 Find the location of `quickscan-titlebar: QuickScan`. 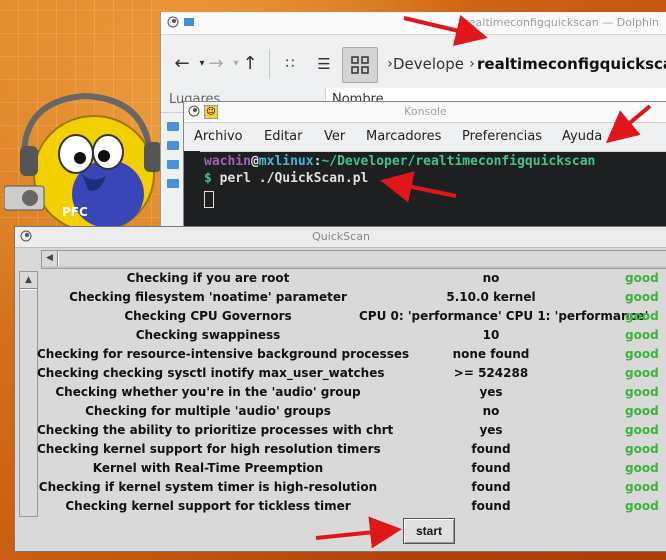

quickscan-titlebar: QuickScan is located at coordinates (340, 237).